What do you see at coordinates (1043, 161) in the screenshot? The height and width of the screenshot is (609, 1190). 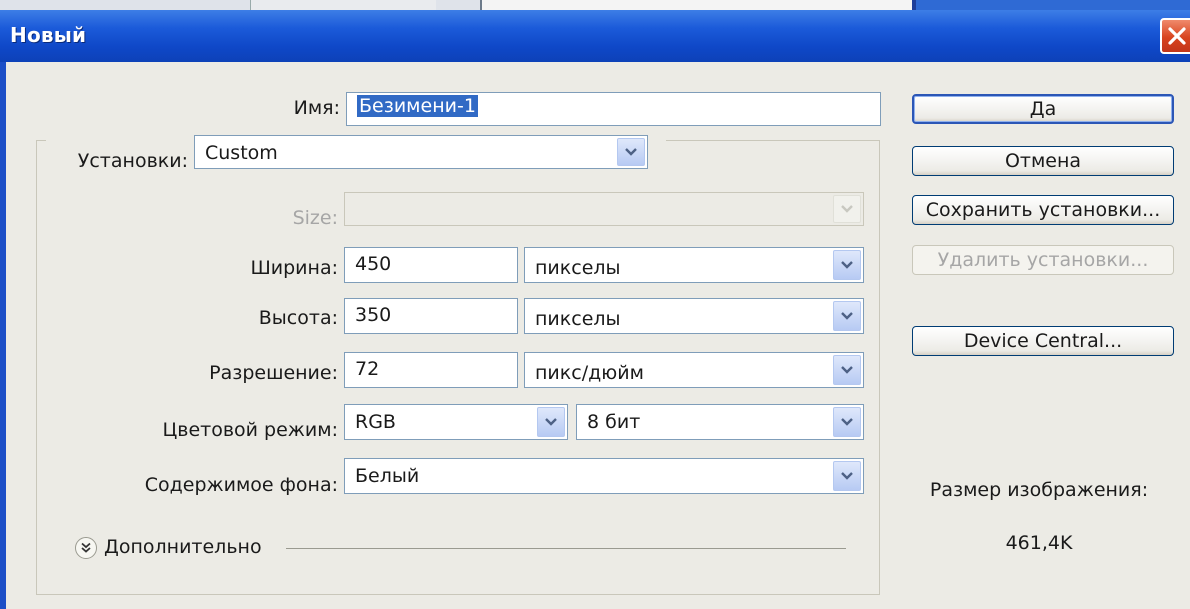 I see `cancel-button: Отмена` at bounding box center [1043, 161].